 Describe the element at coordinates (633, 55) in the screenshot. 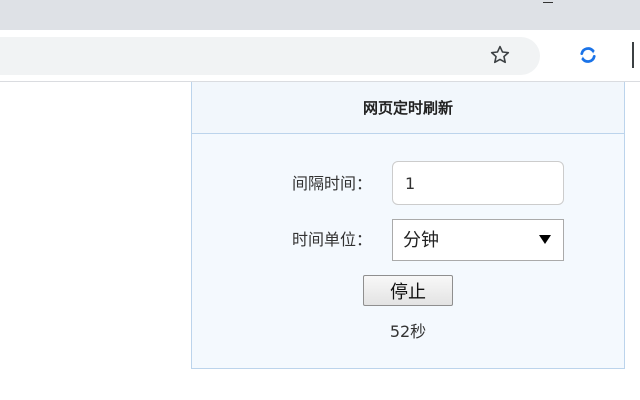

I see `toolbar-divider` at that location.